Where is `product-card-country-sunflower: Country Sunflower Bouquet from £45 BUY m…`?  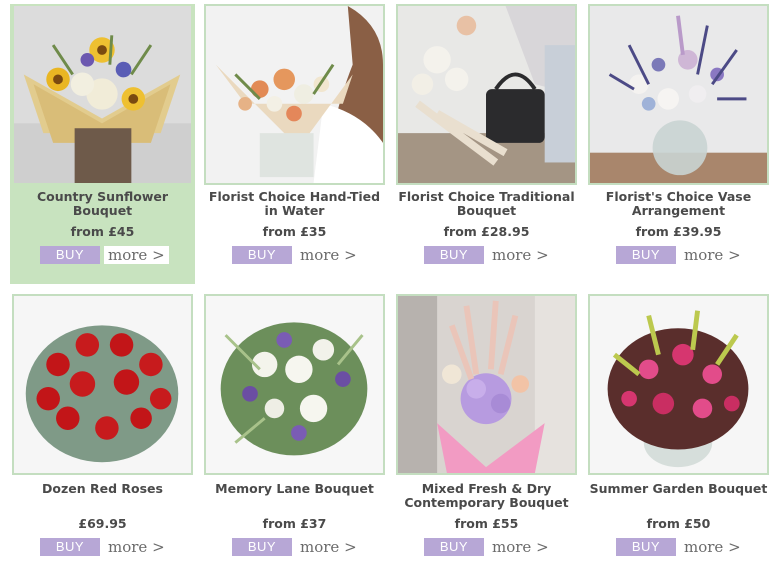 product-card-country-sunflower: Country Sunflower Bouquet from £45 BUY m… is located at coordinates (102, 144).